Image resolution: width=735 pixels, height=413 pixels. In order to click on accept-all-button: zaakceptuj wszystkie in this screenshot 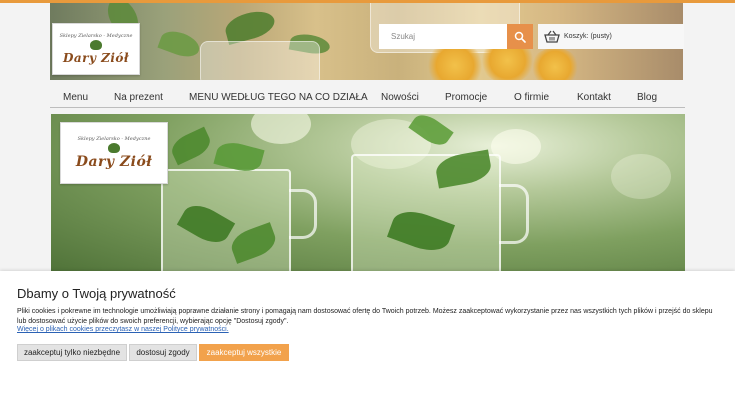, I will do `click(244, 352)`.